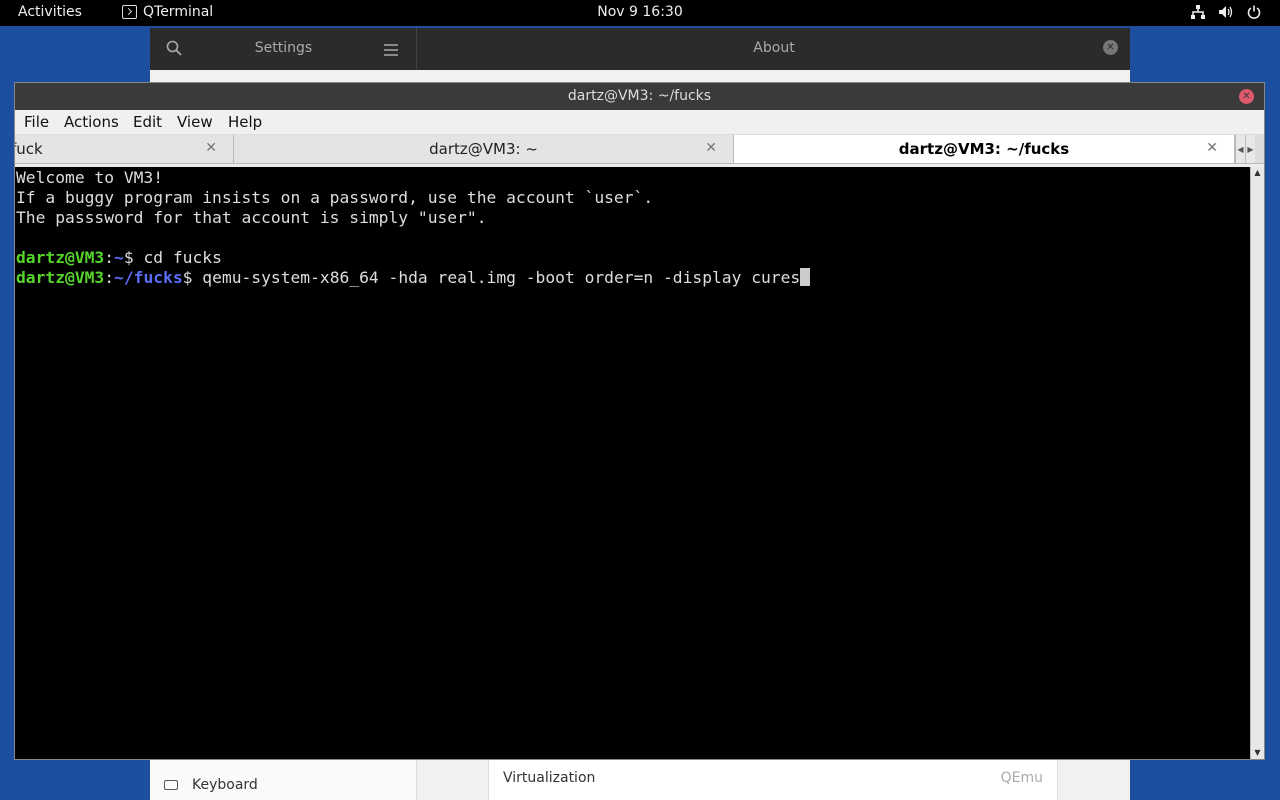 The height and width of the screenshot is (800, 1280). What do you see at coordinates (124, 149) in the screenshot?
I see `tab-fuck: fuck ✕` at bounding box center [124, 149].